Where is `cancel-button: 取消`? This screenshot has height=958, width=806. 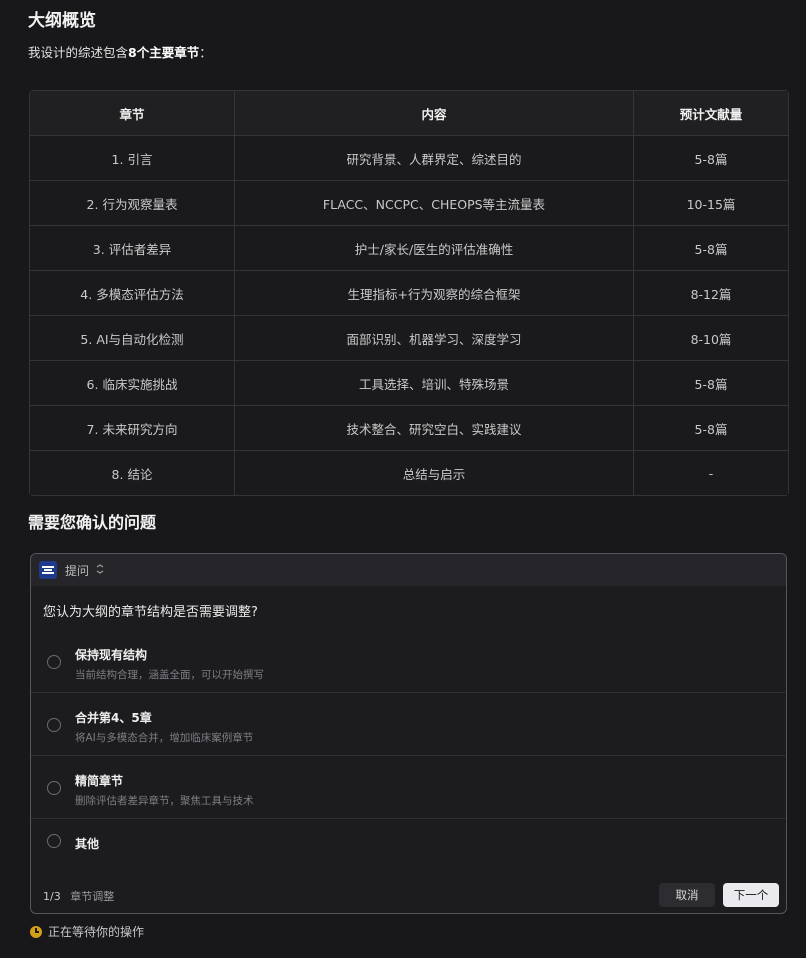
cancel-button: 取消 is located at coordinates (687, 895).